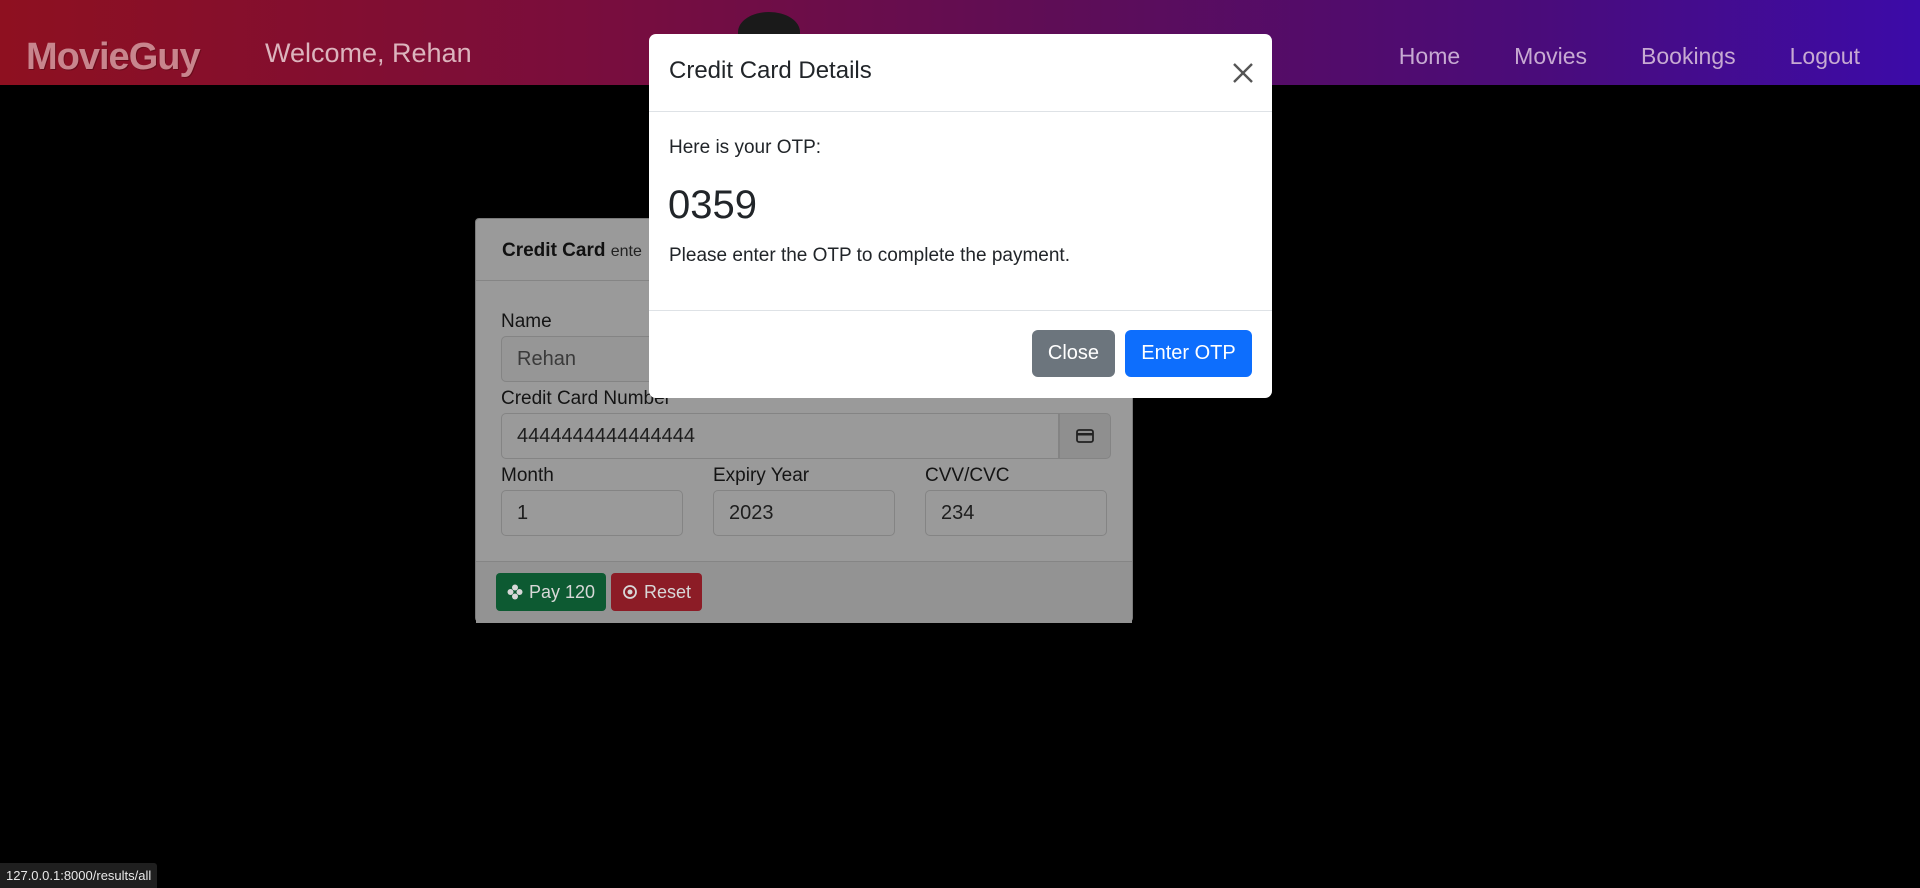 The width and height of the screenshot is (1920, 888). Describe the element at coordinates (1085, 436) in the screenshot. I see `credit-card-icon` at that location.